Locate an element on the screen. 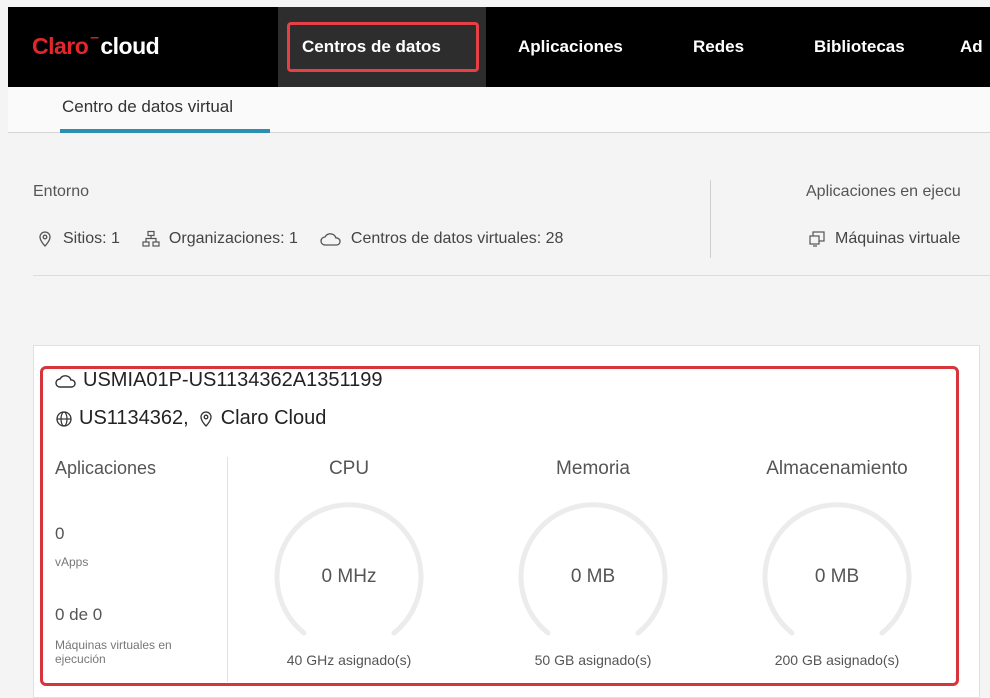 This screenshot has width=990, height=698. logo-brand: Claro is located at coordinates (60, 46).